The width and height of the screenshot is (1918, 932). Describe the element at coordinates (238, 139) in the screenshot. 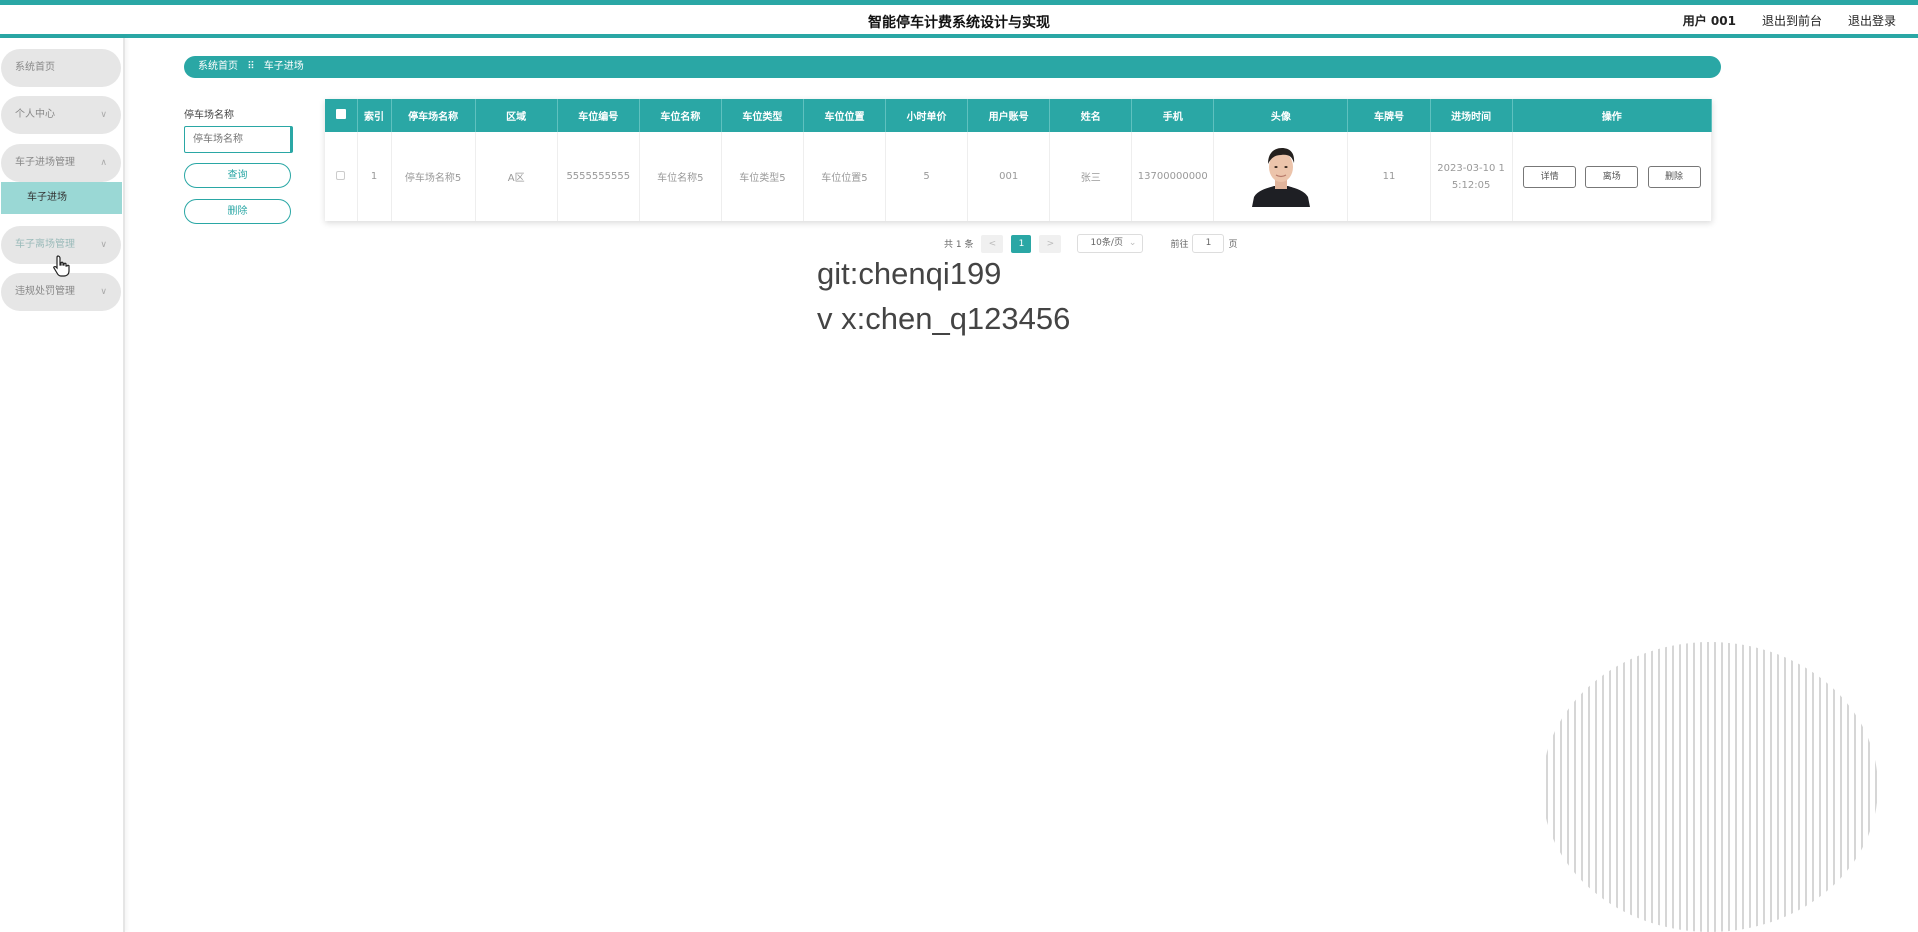

I see `lot-name-search-input` at that location.